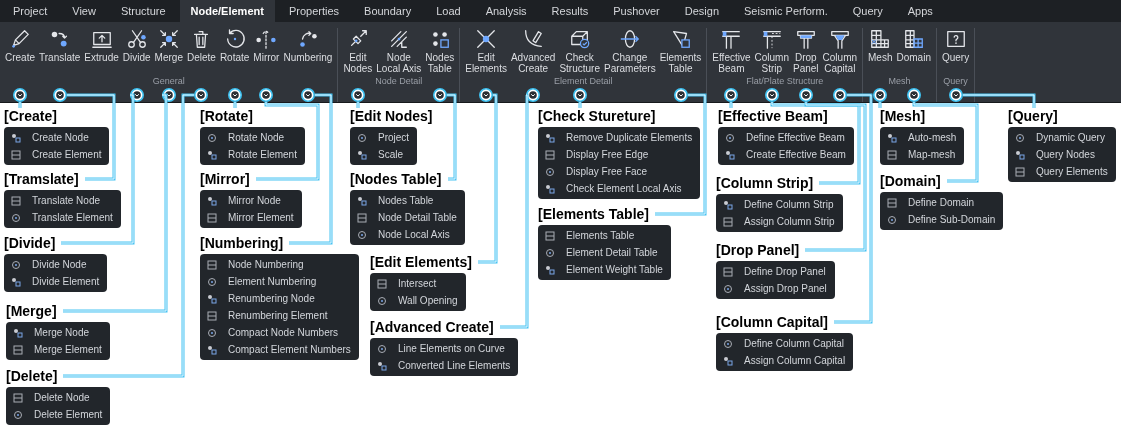  What do you see at coordinates (680, 51) in the screenshot?
I see `ribbon-button: Elements Table` at bounding box center [680, 51].